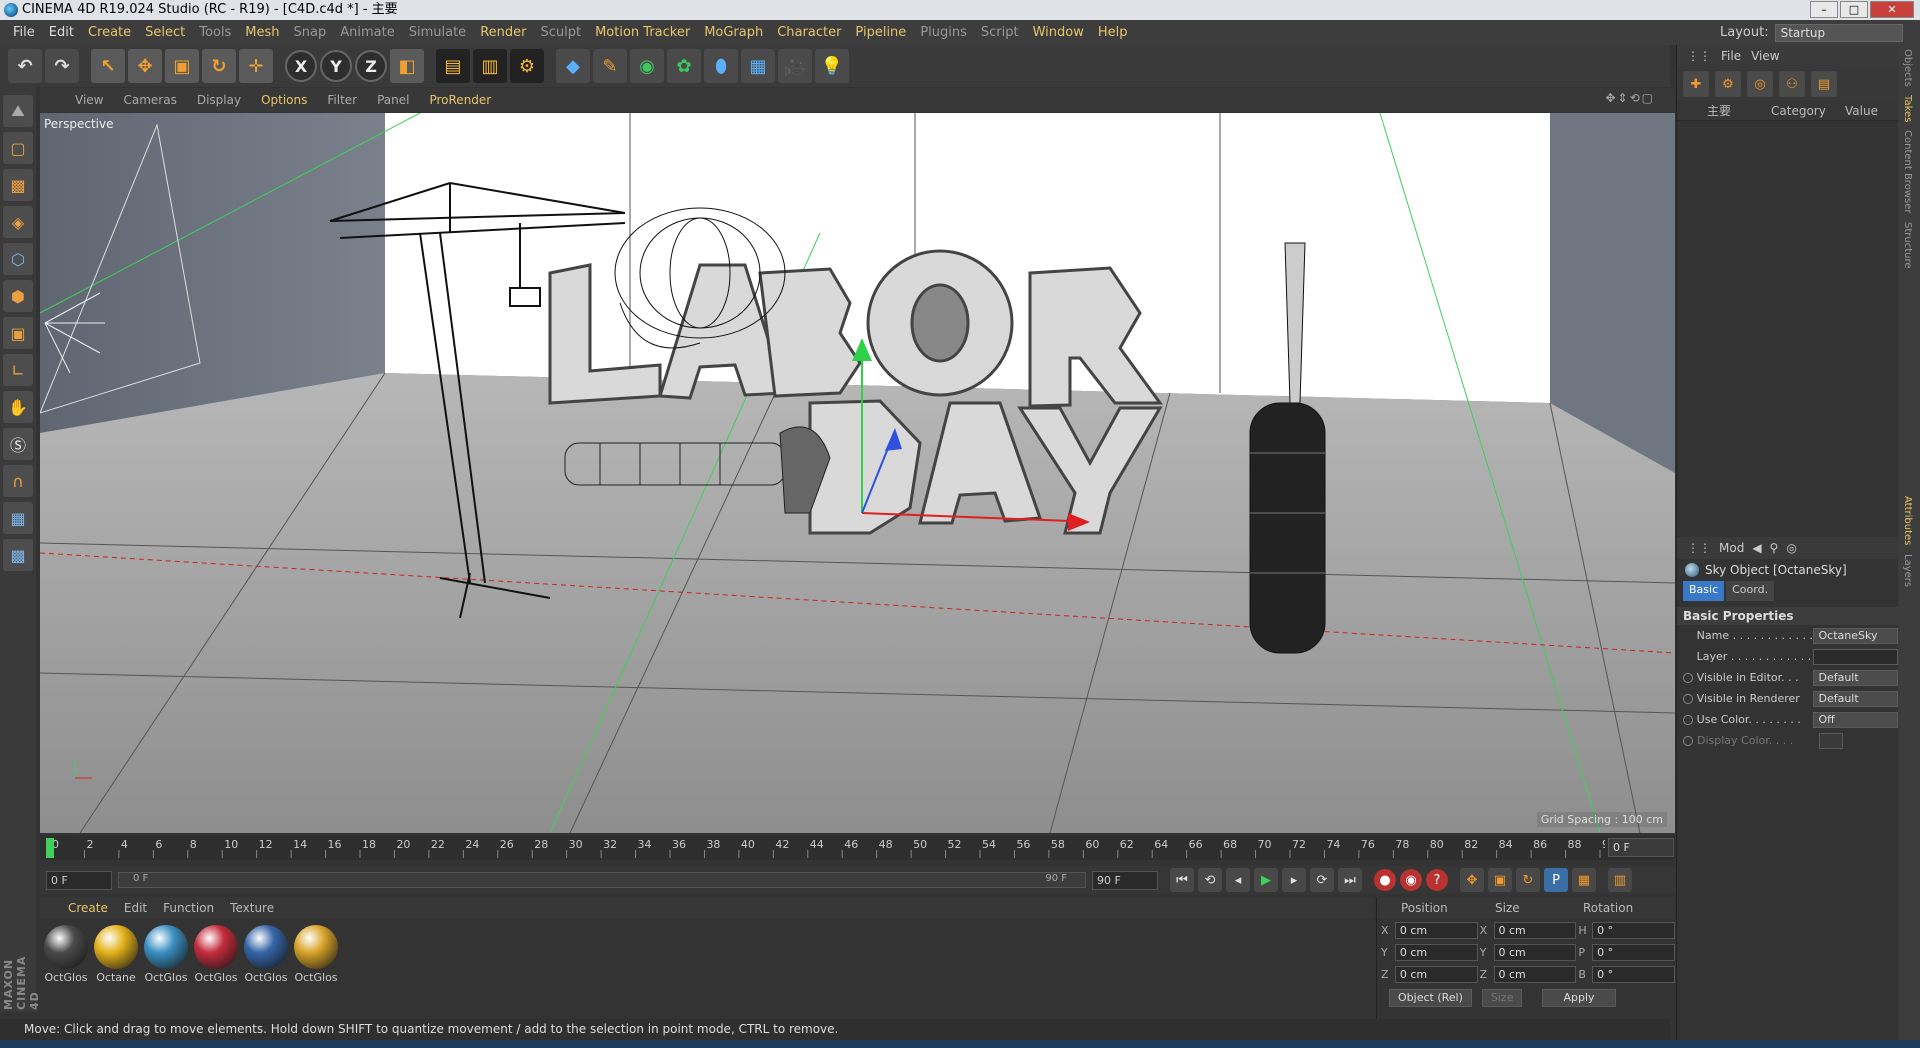 This screenshot has height=1048, width=1920. What do you see at coordinates (1728, 84) in the screenshot?
I see `take-options-icon: ⚙` at bounding box center [1728, 84].